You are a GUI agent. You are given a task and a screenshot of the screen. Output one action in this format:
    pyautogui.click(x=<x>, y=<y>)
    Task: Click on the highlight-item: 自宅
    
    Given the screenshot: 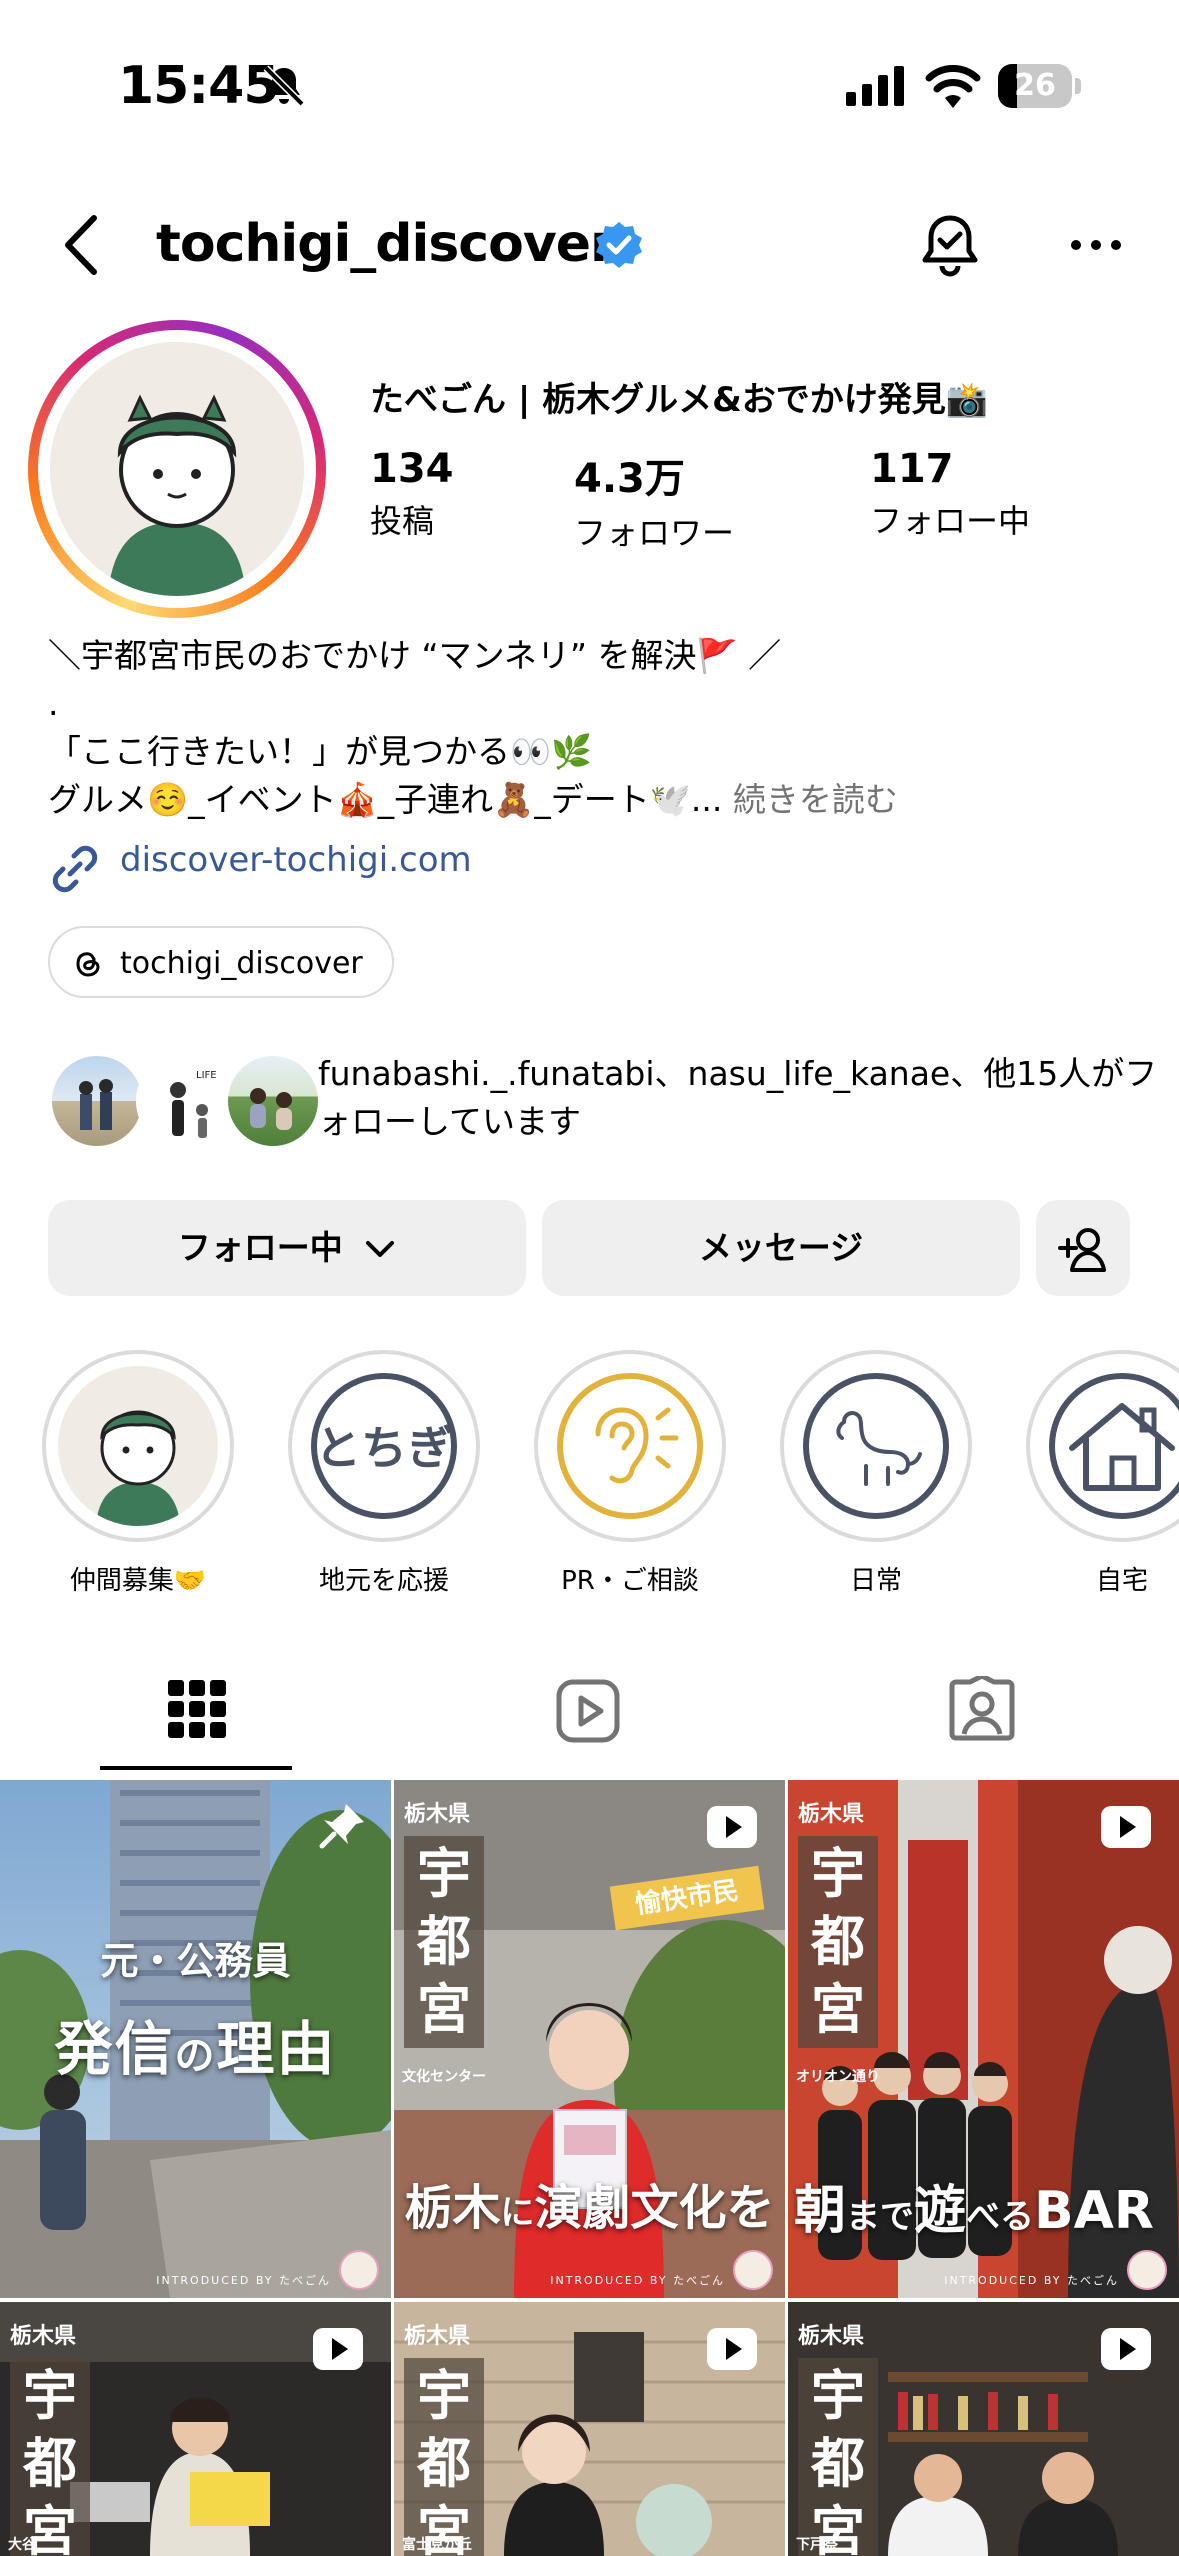 What is the action you would take?
    pyautogui.click(x=1102, y=1473)
    